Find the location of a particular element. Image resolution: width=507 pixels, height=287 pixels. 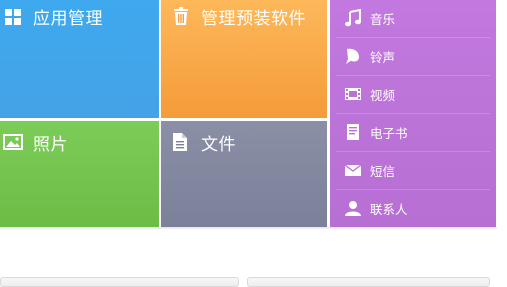

media-label-ebook: 电子书 is located at coordinates (389, 133).